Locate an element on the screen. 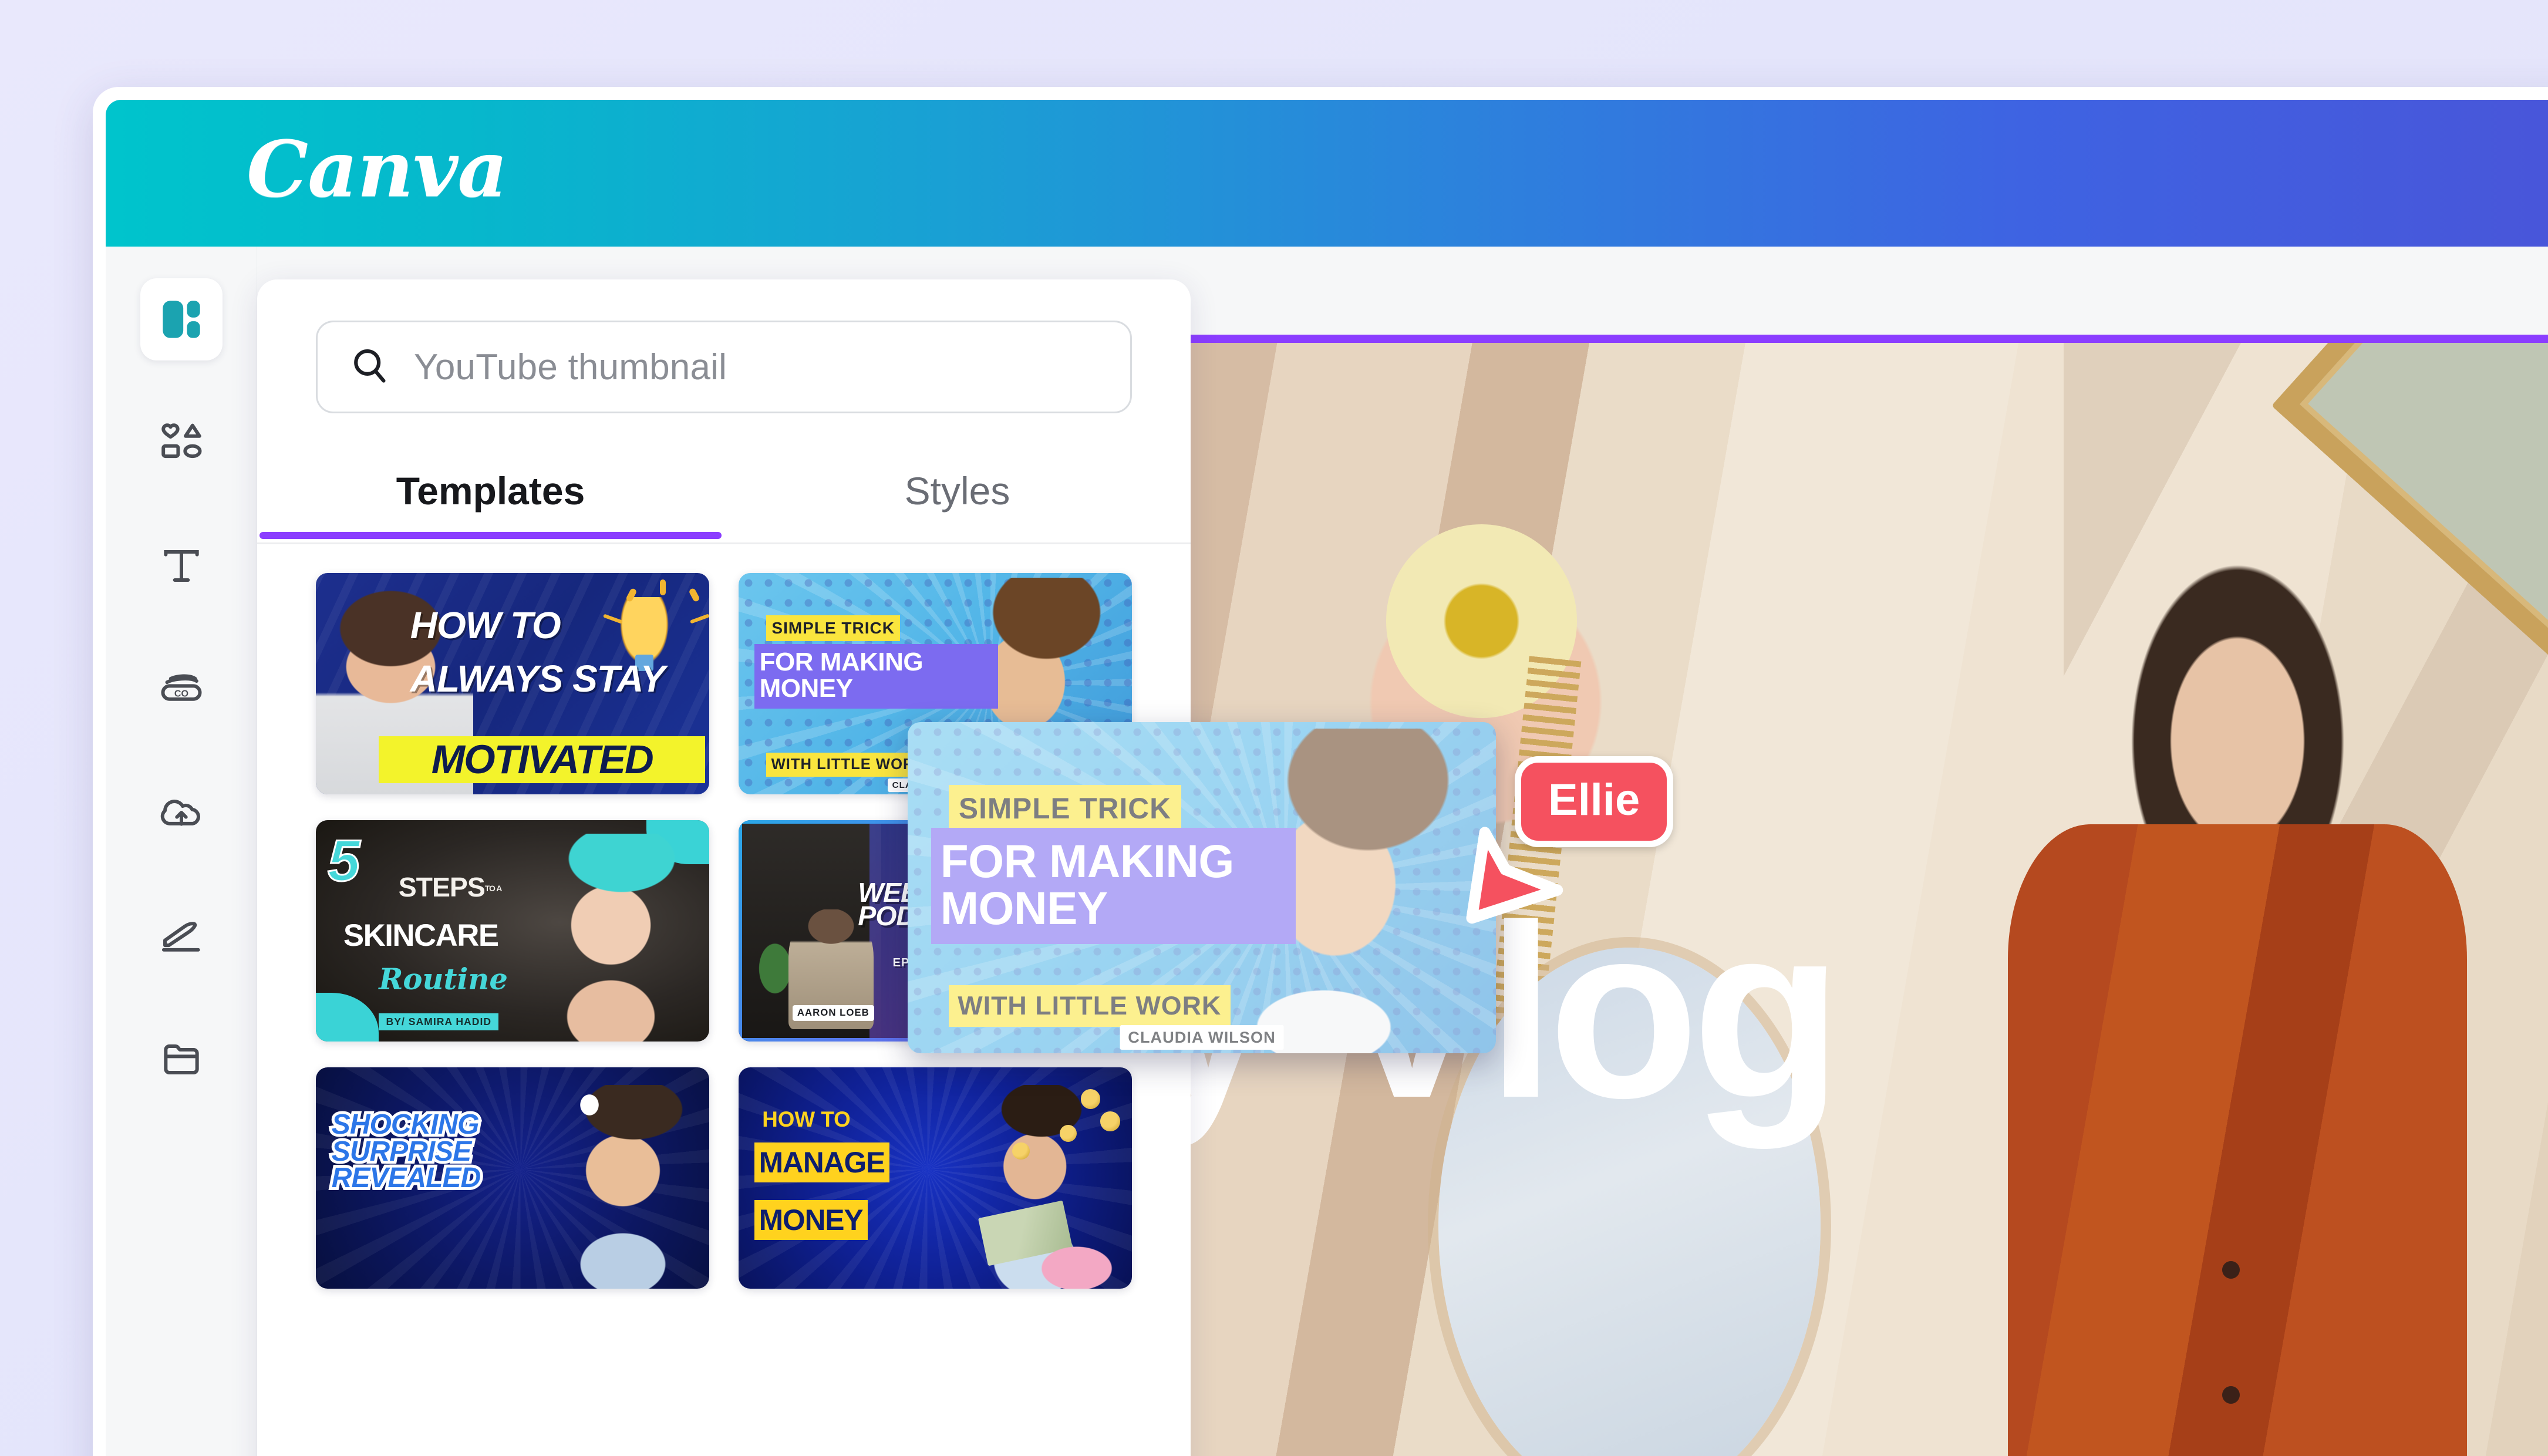 This screenshot has width=2548, height=1456. tab-styles: Styles is located at coordinates (957, 500).